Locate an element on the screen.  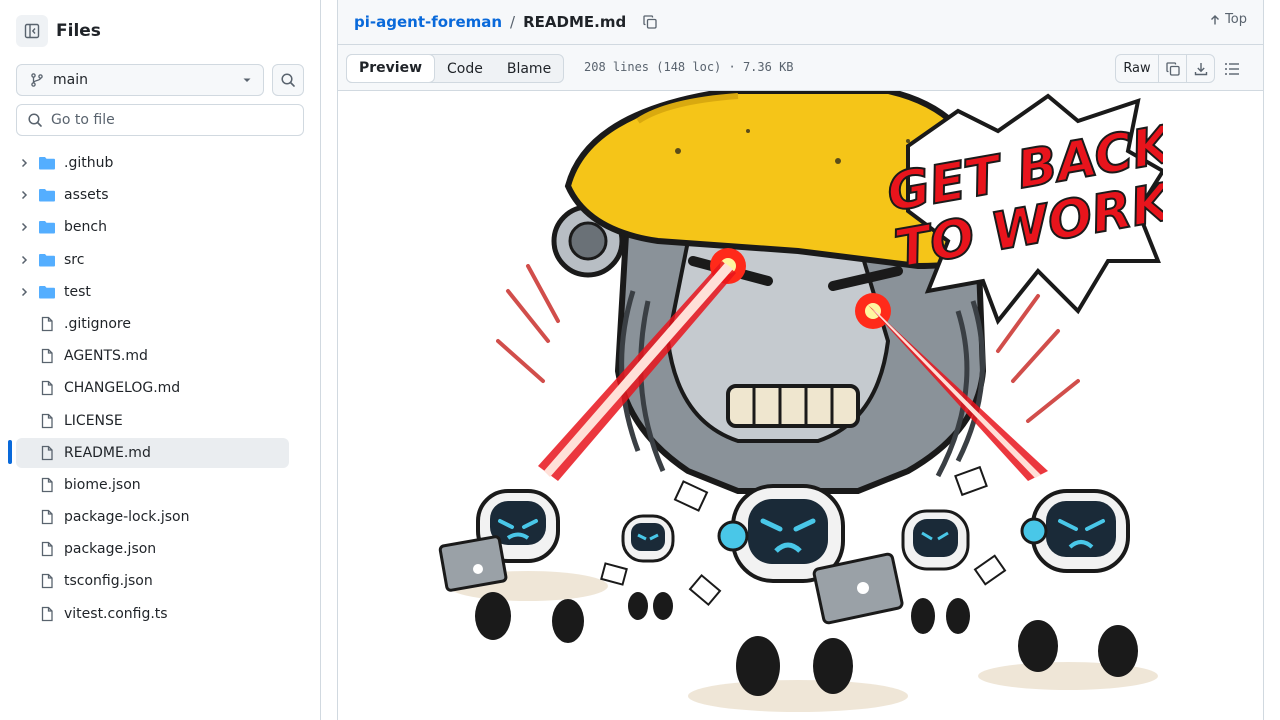
download-icon is located at coordinates (1200, 68).